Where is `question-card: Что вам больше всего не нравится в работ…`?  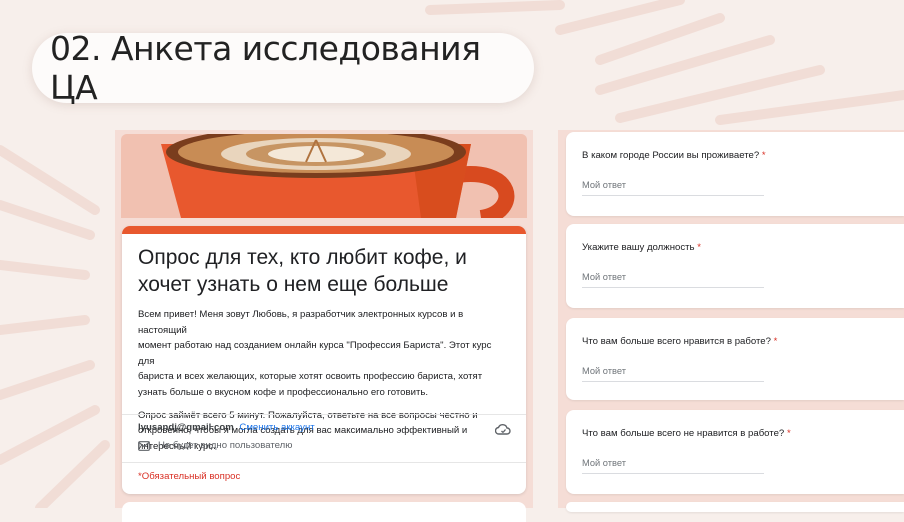 question-card: Что вам больше всего не нравится в работ… is located at coordinates (735, 452).